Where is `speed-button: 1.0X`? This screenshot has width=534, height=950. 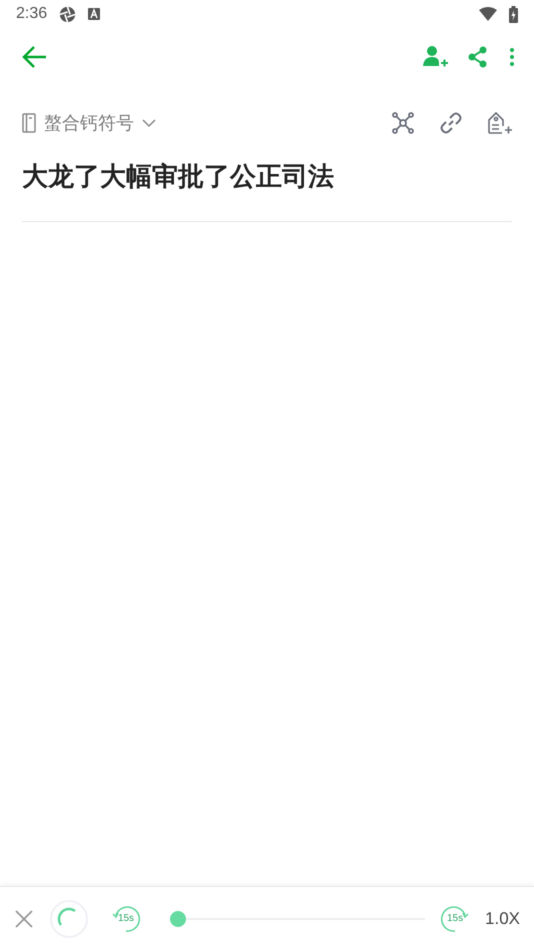
speed-button: 1.0X is located at coordinates (502, 919).